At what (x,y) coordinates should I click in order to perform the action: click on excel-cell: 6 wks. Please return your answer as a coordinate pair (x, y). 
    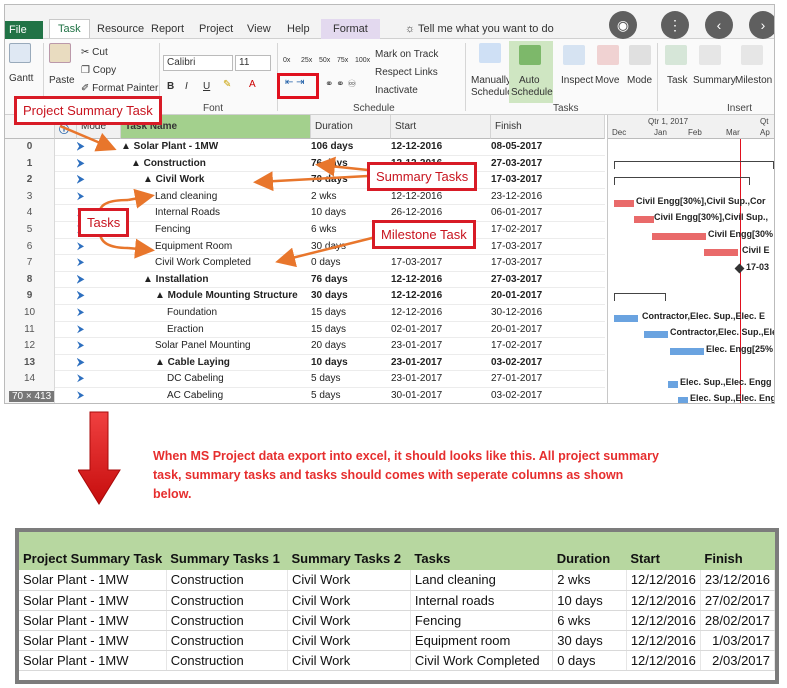
    Looking at the image, I should click on (589, 620).